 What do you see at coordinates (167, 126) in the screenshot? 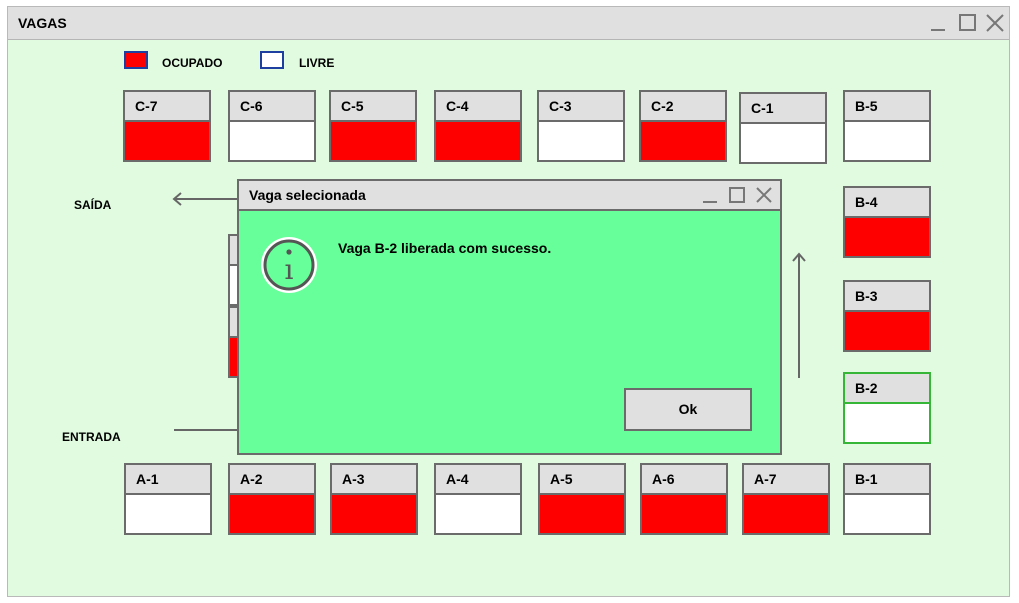
I see `parking-spot-c-7: C-7` at bounding box center [167, 126].